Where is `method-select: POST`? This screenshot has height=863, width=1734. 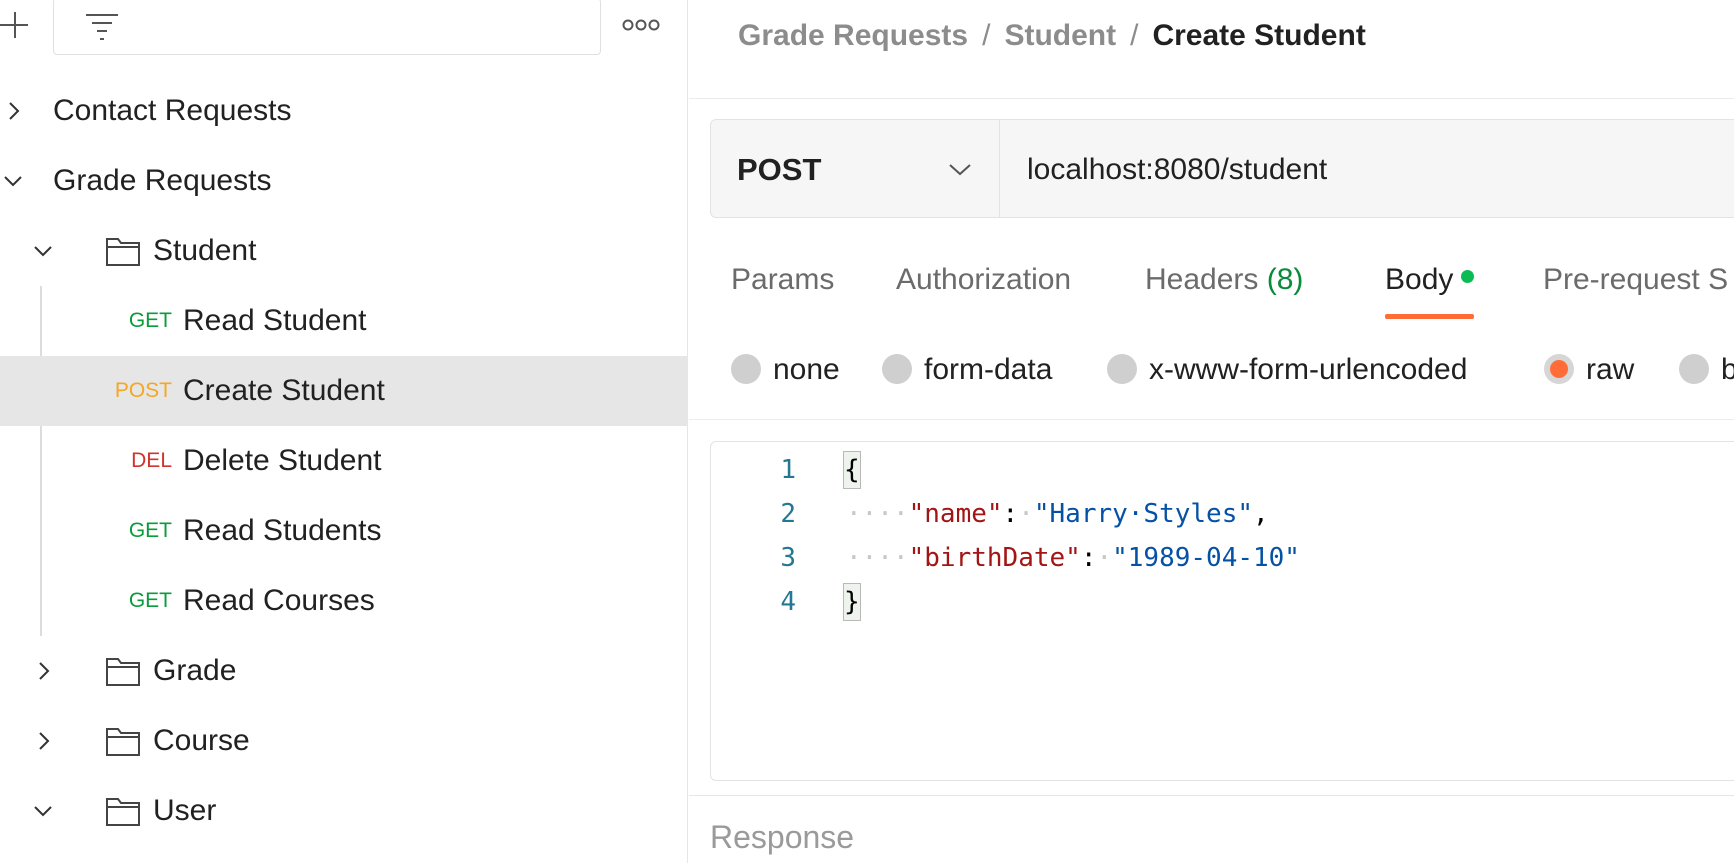 method-select: POST is located at coordinates (855, 168).